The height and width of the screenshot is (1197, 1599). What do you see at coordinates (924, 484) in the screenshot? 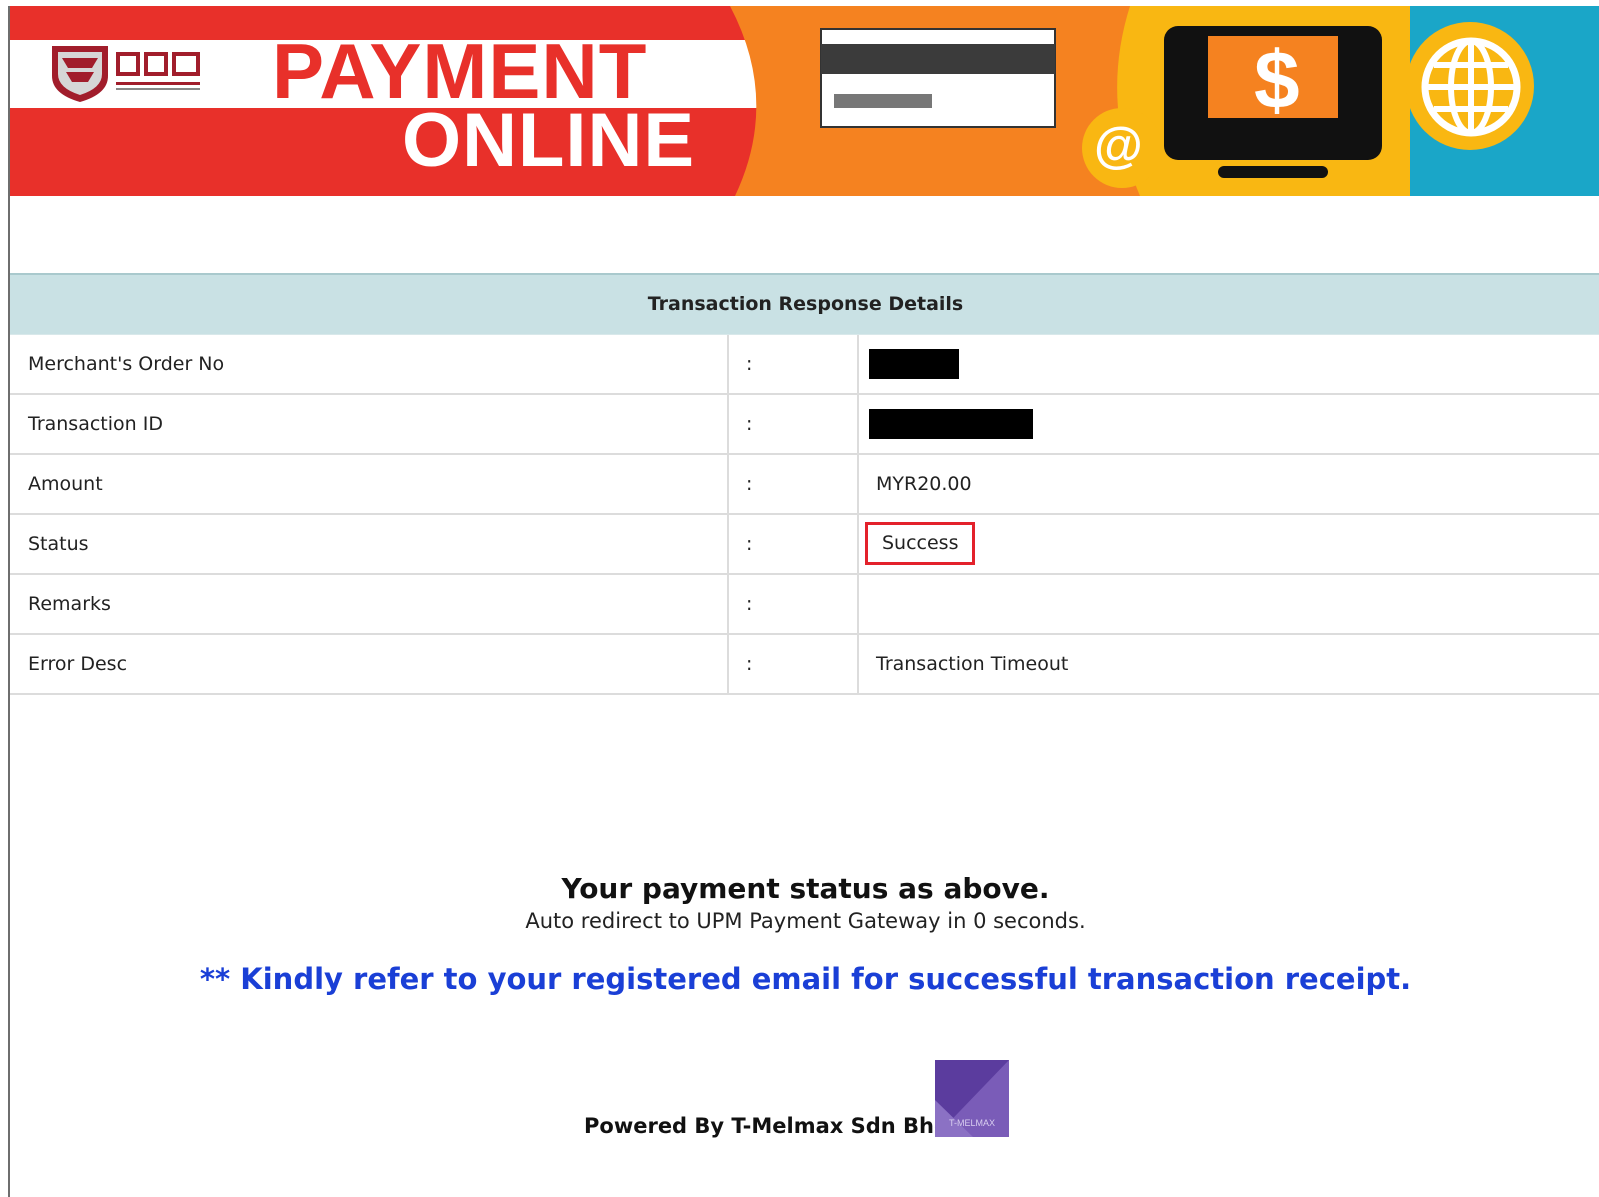
I see `amount-value: MYR20.00` at bounding box center [924, 484].